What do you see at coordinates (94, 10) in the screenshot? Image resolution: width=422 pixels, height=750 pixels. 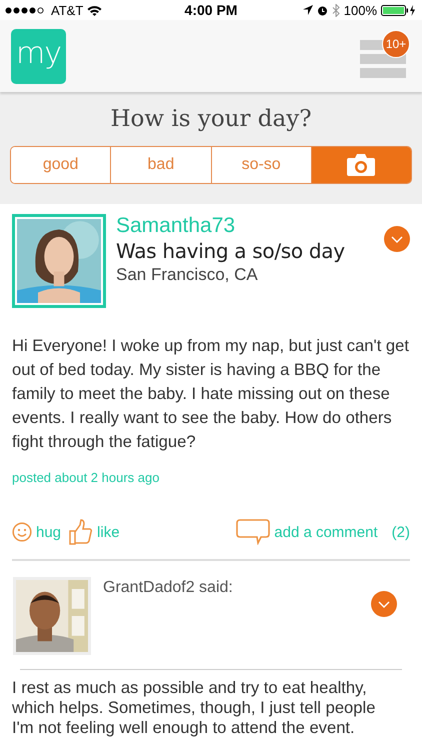 I see `wifi-icon` at bounding box center [94, 10].